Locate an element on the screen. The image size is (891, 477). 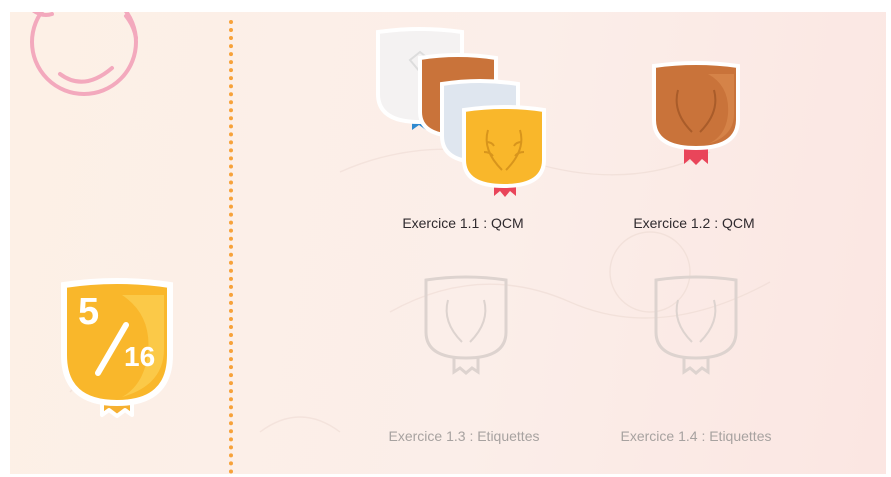
exercise-1-3-label: Exercice 1.3 : Etiquettes is located at coordinates (464, 436).